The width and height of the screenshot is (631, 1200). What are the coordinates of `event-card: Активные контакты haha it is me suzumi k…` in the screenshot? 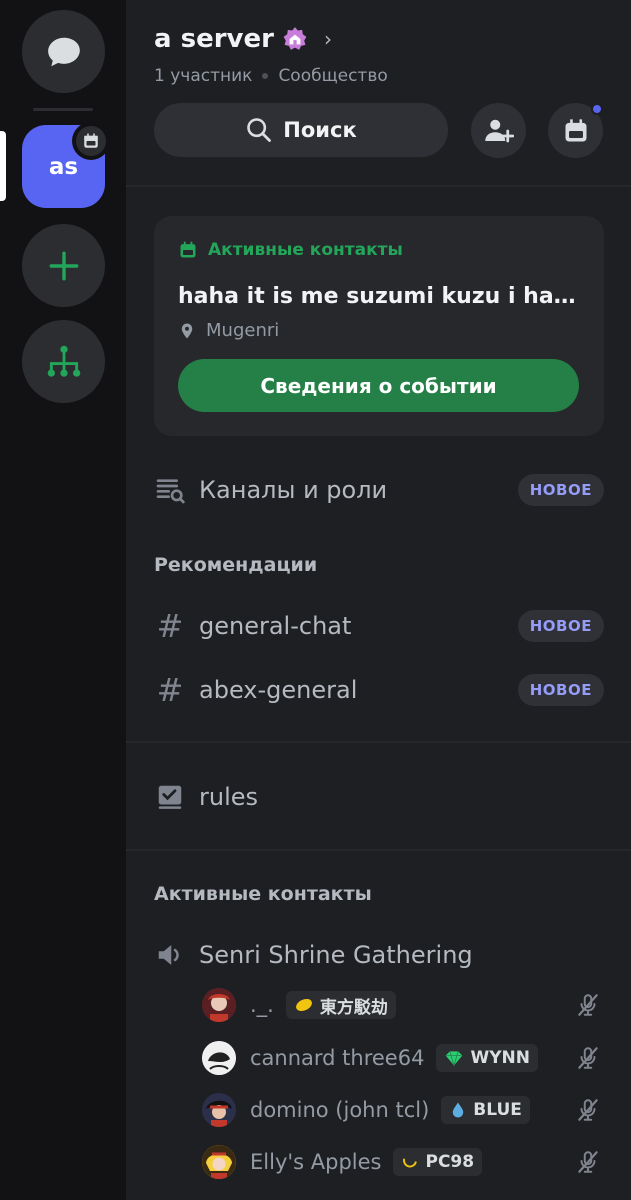 It's located at (379, 326).